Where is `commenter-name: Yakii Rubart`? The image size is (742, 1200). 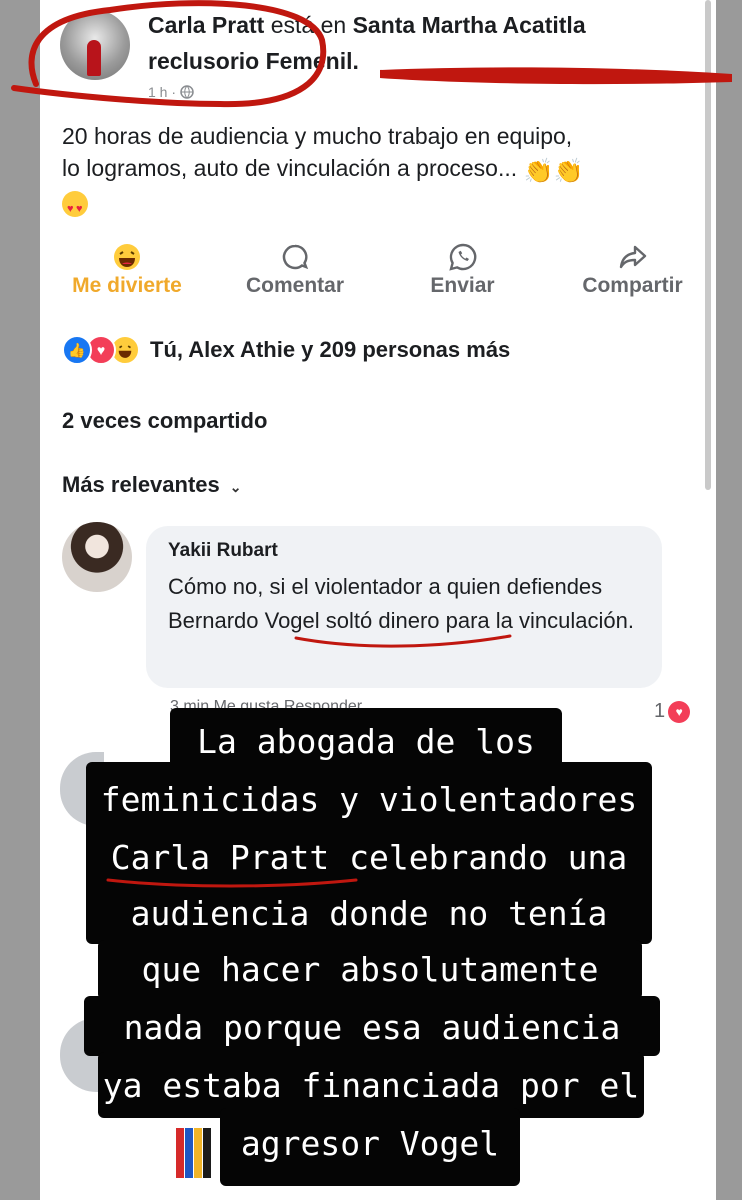 commenter-name: Yakii Rubart is located at coordinates (223, 551).